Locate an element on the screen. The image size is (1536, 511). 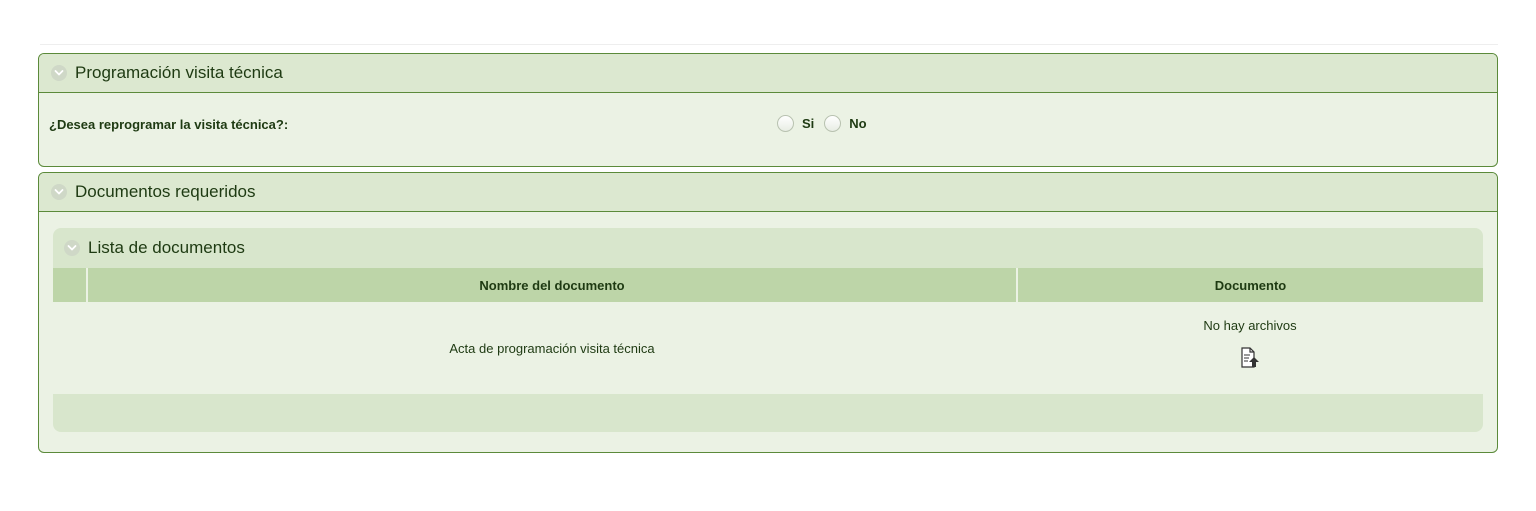
documentos-panel-header: Documentos requeridos is located at coordinates (768, 192).